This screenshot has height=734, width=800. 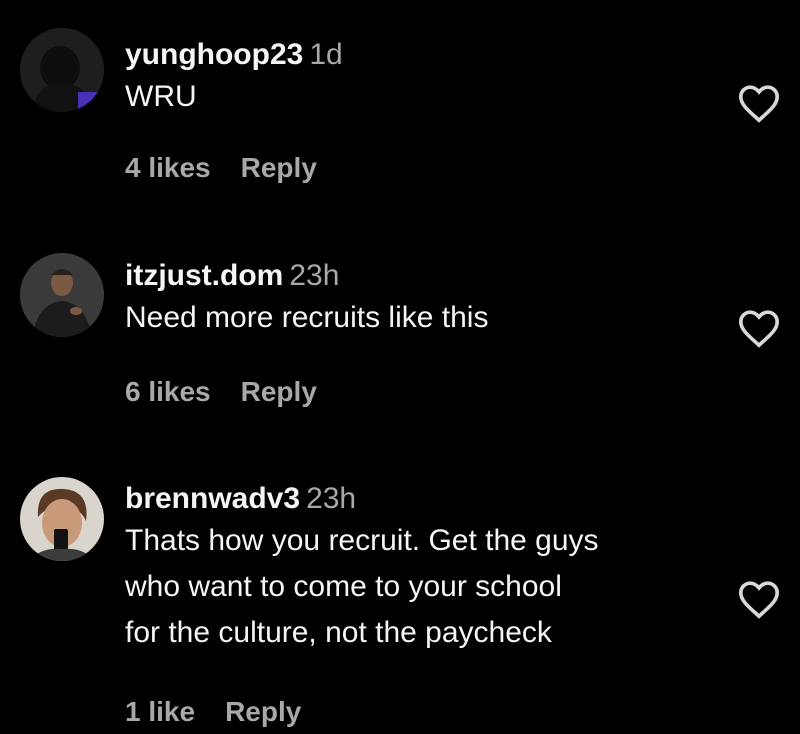 What do you see at coordinates (214, 54) in the screenshot?
I see `comment-username: yunghoop23` at bounding box center [214, 54].